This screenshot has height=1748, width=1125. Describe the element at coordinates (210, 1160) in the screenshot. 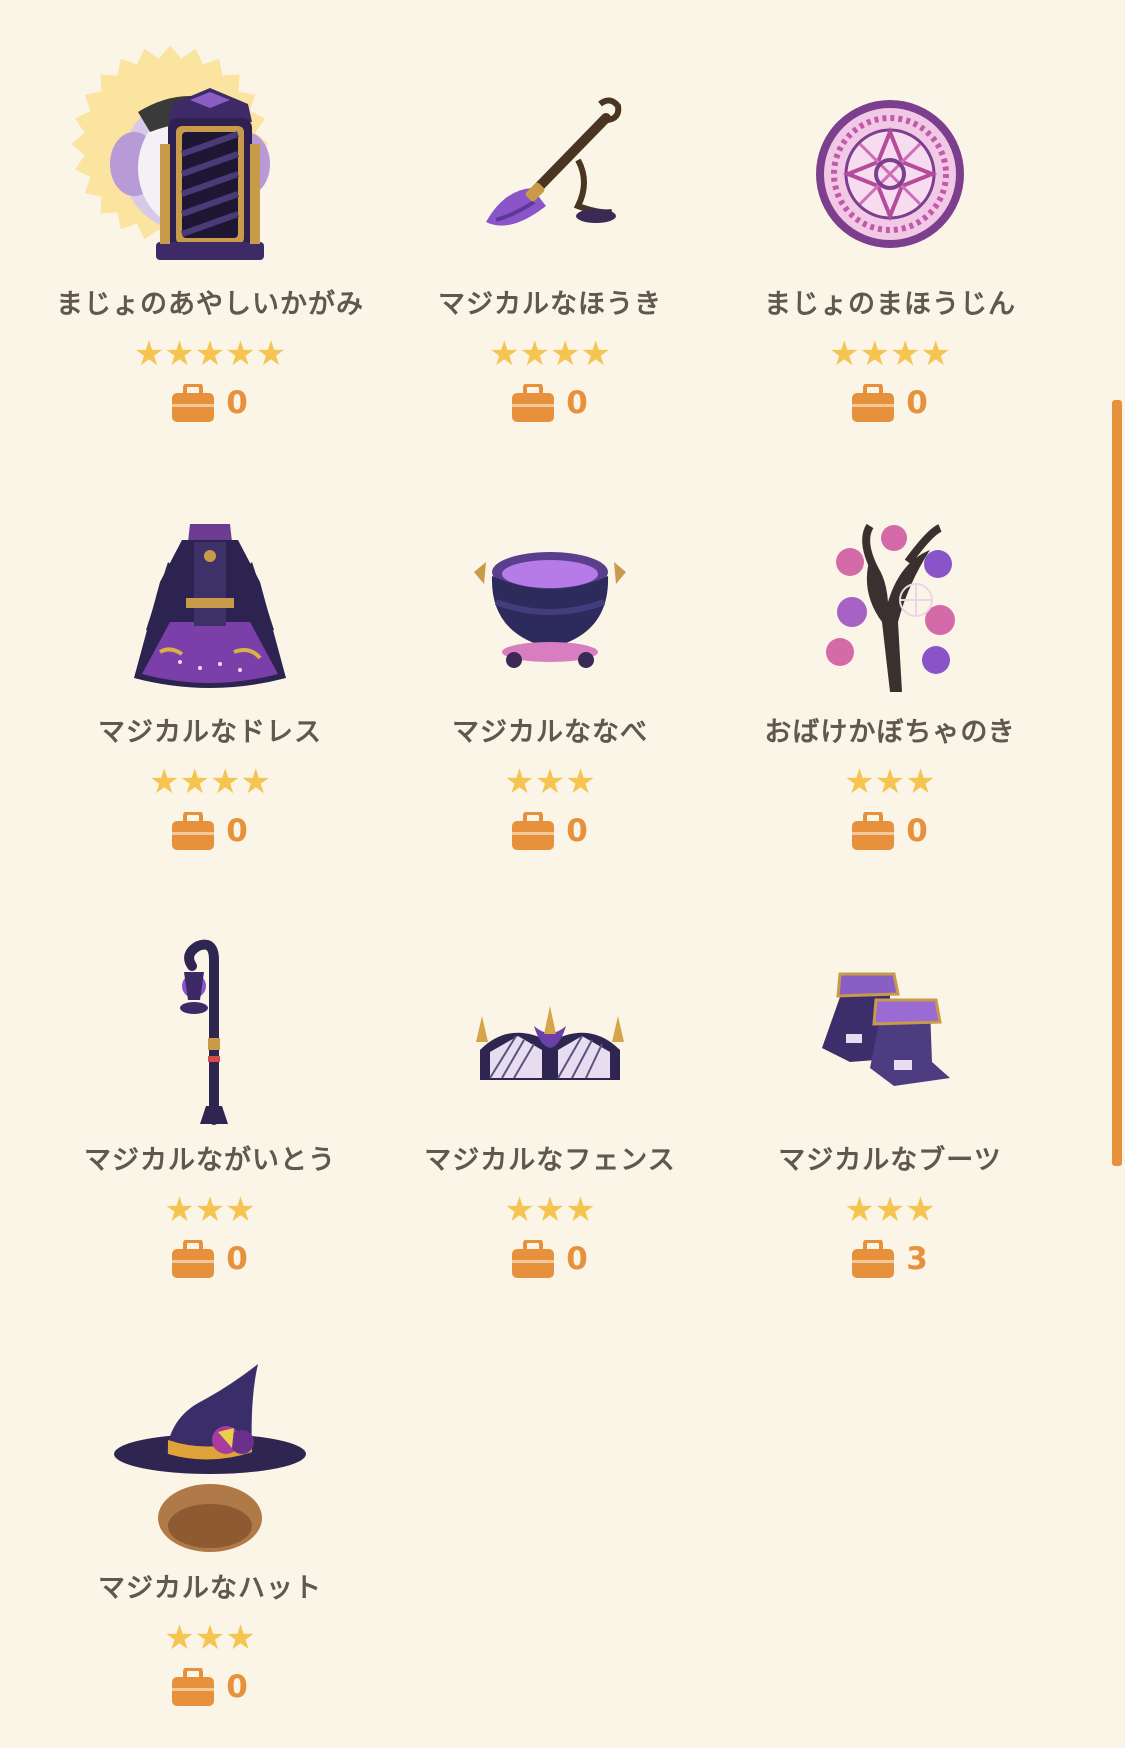

I see `item-name: マジカルながいとう` at that location.